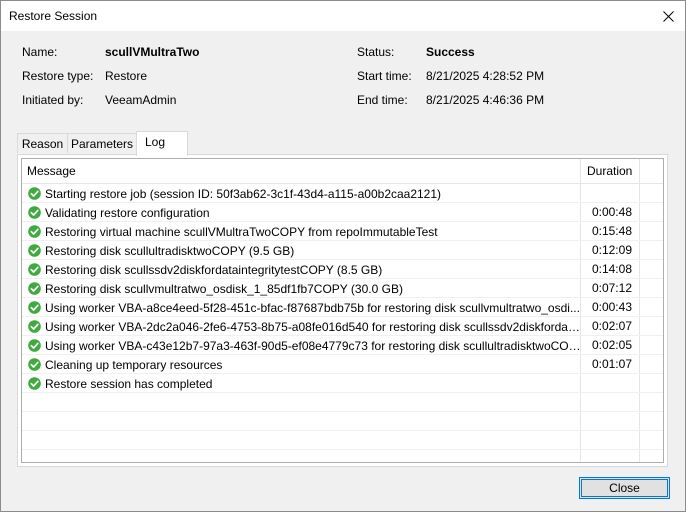  What do you see at coordinates (155, 142) in the screenshot?
I see `tab-log-label: Log` at bounding box center [155, 142].